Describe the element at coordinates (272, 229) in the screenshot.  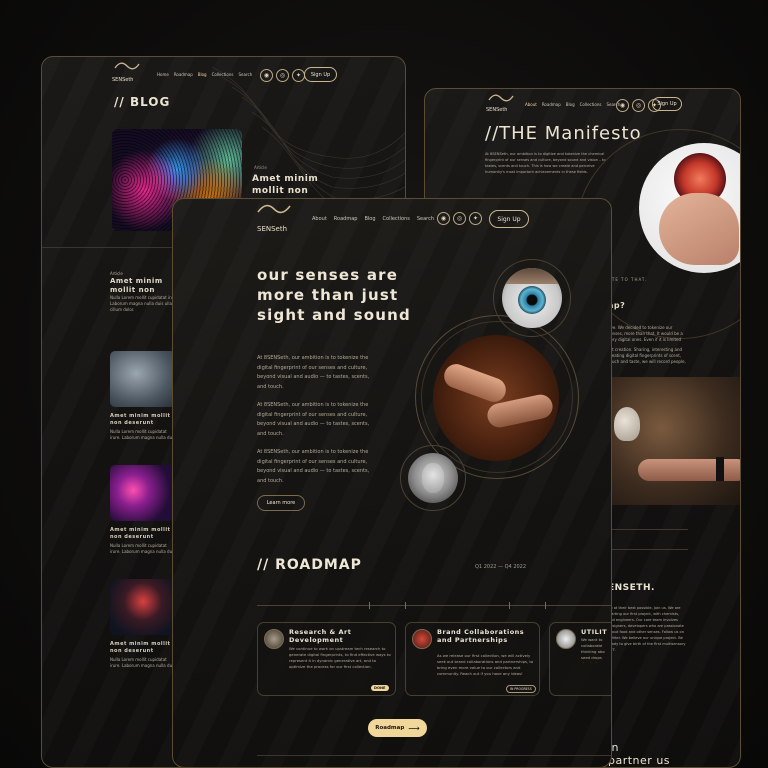
I see `main-logo: SENSeth` at that location.